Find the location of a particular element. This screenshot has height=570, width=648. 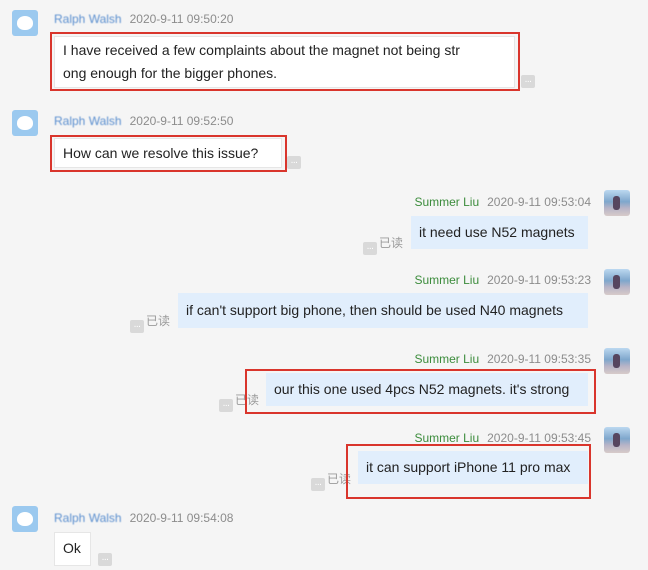

message-bubble: it can support iPhone 11 pro max is located at coordinates (473, 467).